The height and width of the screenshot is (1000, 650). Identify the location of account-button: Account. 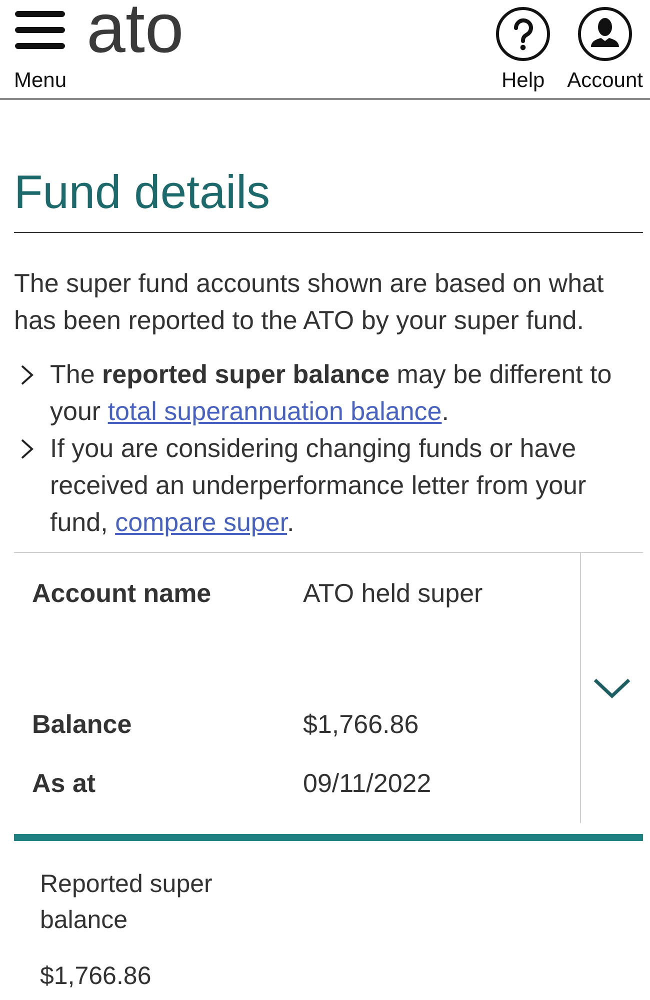
(605, 46).